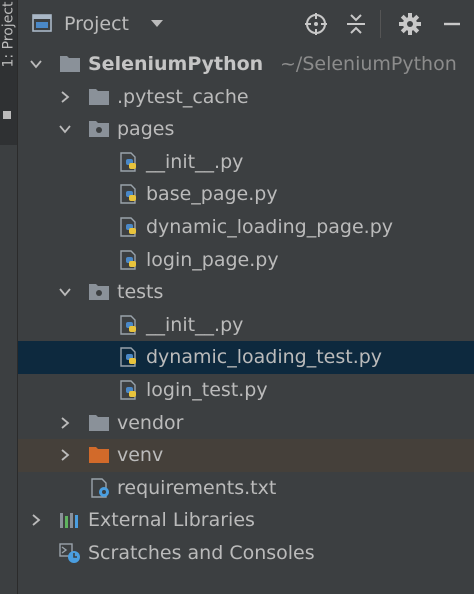 The image size is (474, 594). I want to click on project-view-title: Project, so click(96, 24).